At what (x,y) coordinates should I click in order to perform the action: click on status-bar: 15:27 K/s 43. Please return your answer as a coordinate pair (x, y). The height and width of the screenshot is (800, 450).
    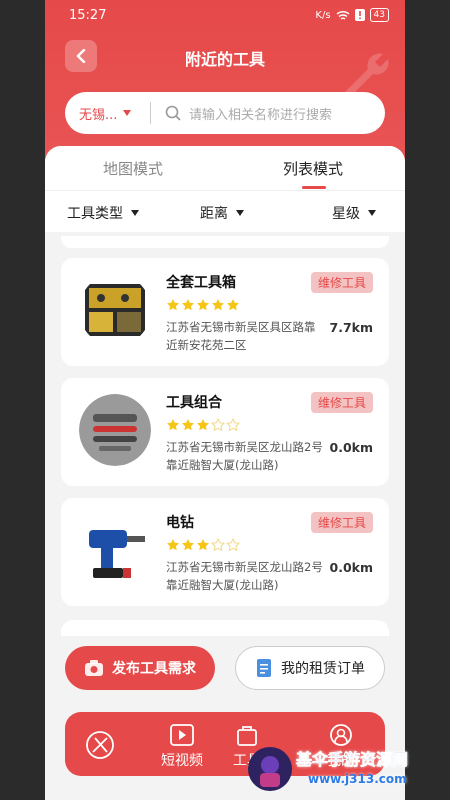
    Looking at the image, I should click on (225, 16).